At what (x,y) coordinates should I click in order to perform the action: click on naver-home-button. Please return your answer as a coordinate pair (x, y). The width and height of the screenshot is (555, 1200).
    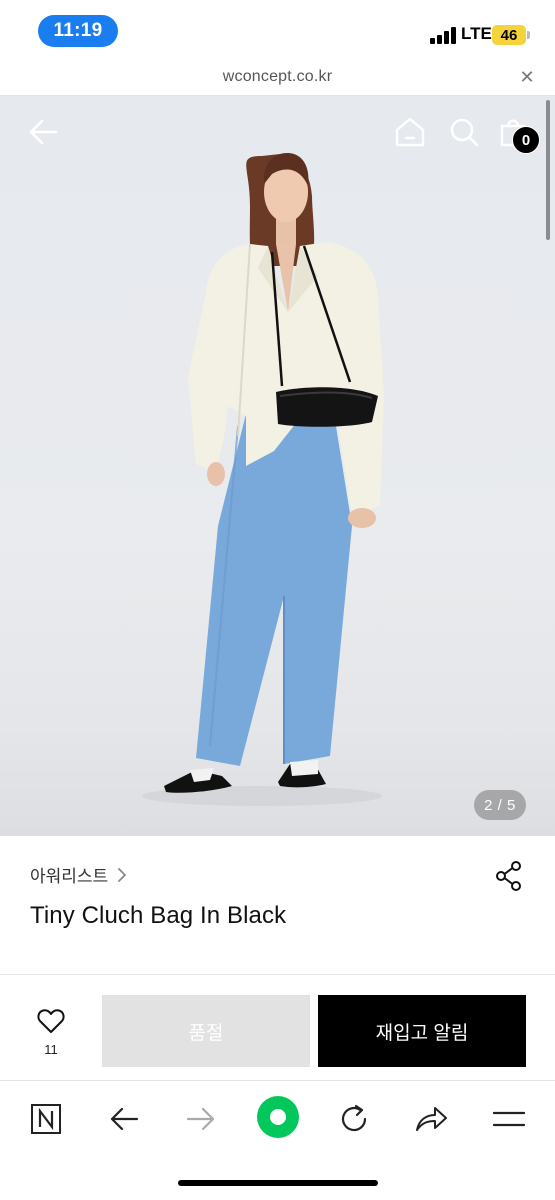
    Looking at the image, I should click on (46, 1119).